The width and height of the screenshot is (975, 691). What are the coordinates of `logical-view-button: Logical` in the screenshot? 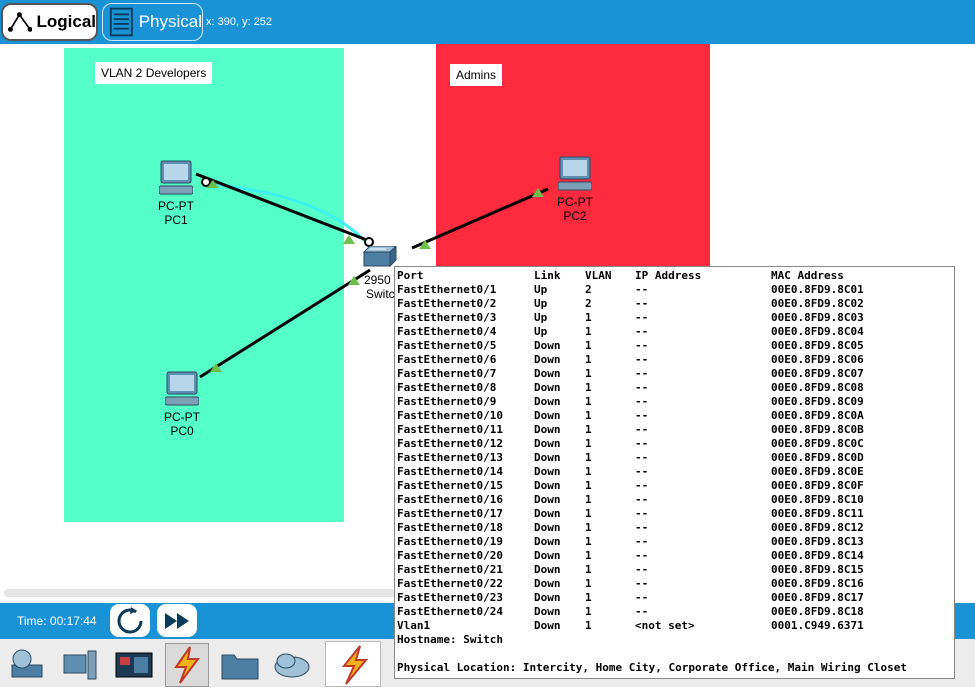 It's located at (49, 22).